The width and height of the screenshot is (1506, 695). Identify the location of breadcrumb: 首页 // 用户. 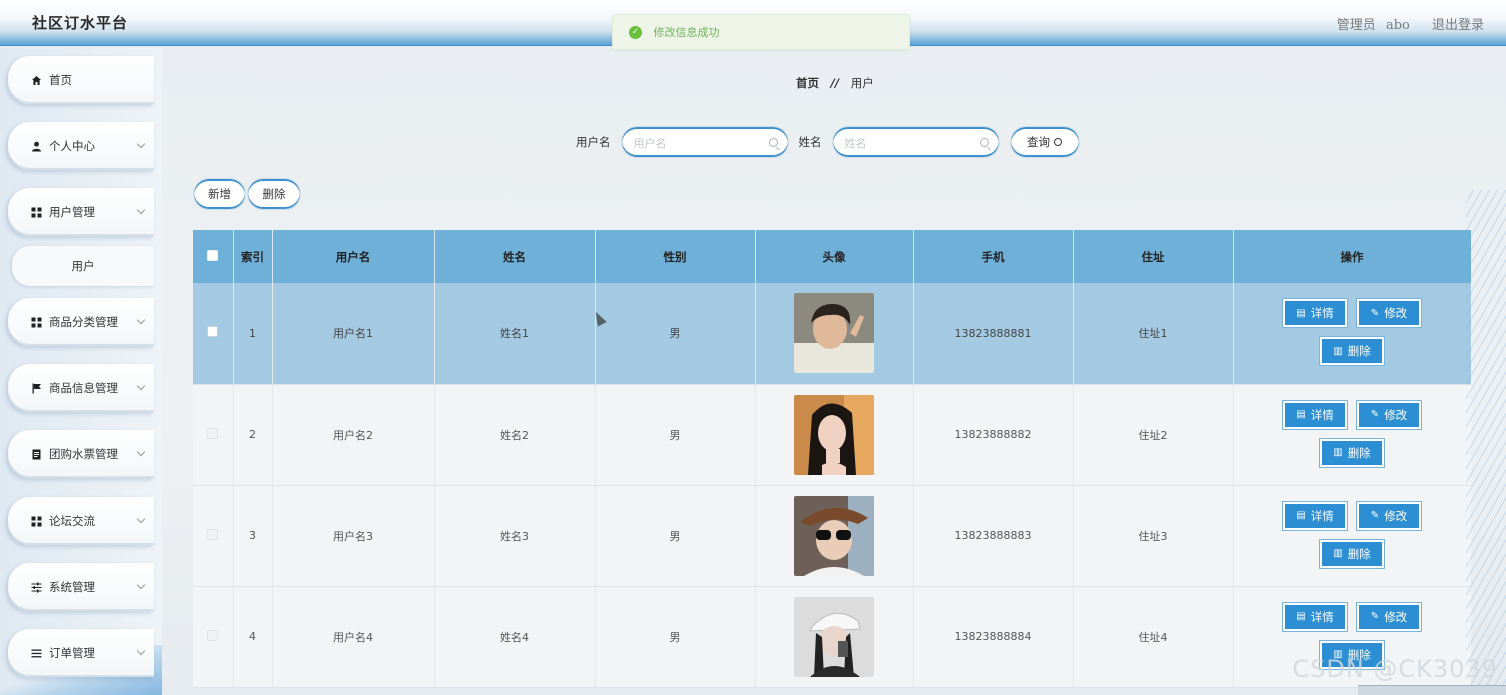
(835, 83).